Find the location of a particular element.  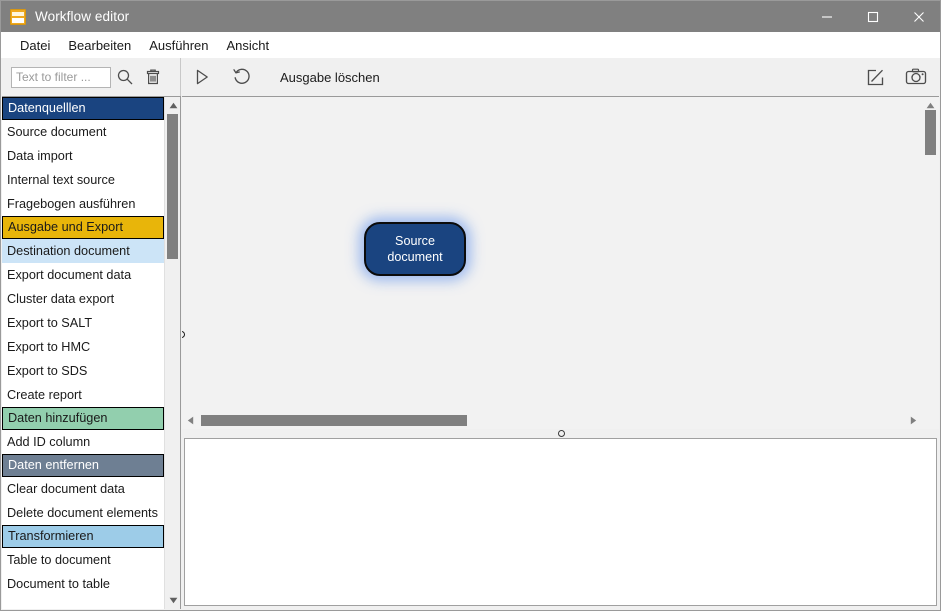

trash-icon is located at coordinates (153, 77).